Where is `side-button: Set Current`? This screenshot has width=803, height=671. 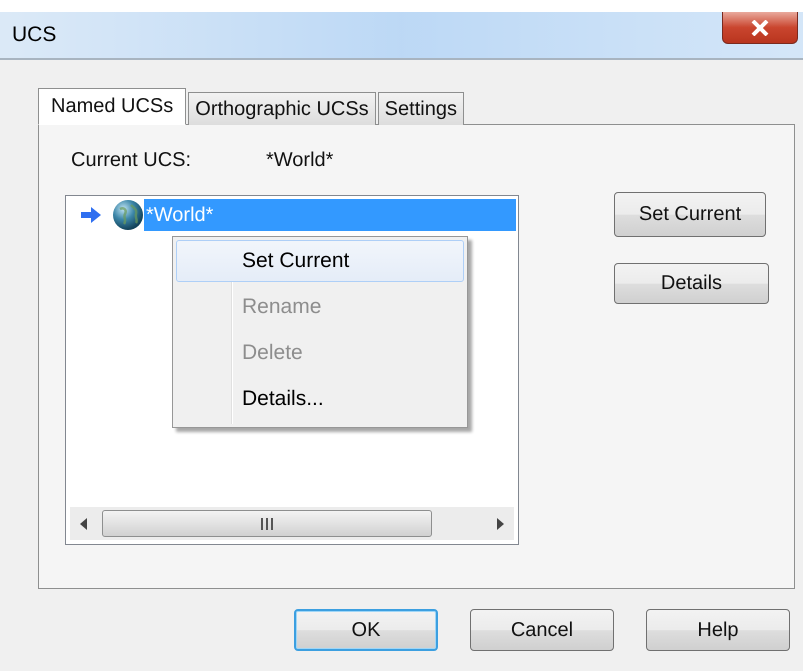
side-button: Set Current is located at coordinates (690, 214).